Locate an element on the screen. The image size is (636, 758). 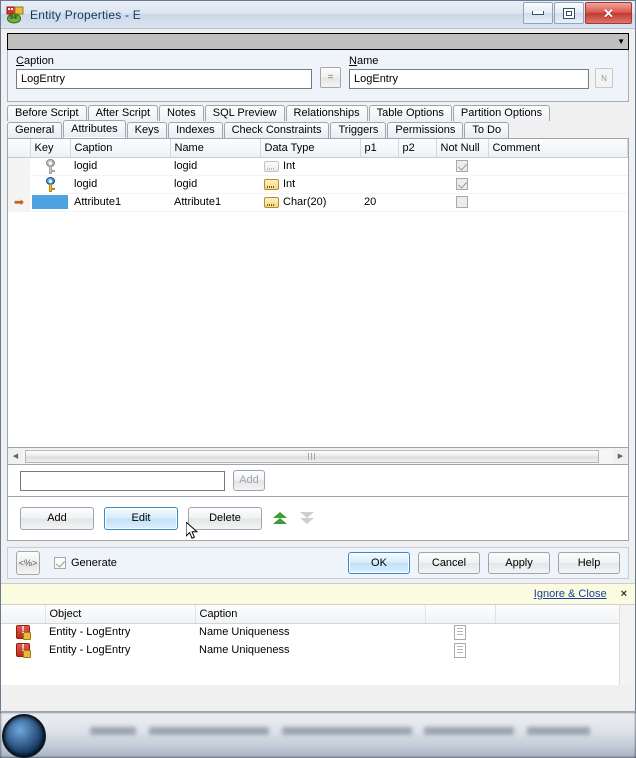
maximize-button is located at coordinates (569, 13).